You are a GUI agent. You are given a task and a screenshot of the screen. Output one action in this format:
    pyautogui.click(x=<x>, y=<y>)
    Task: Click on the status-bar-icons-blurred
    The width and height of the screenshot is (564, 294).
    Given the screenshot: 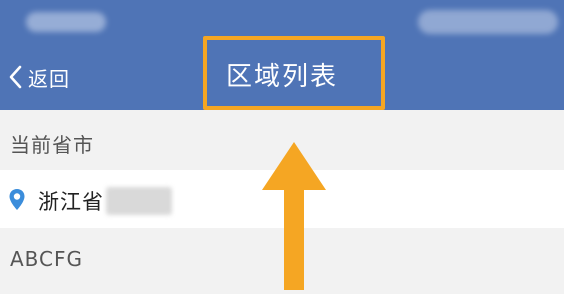 What is the action you would take?
    pyautogui.click(x=488, y=22)
    